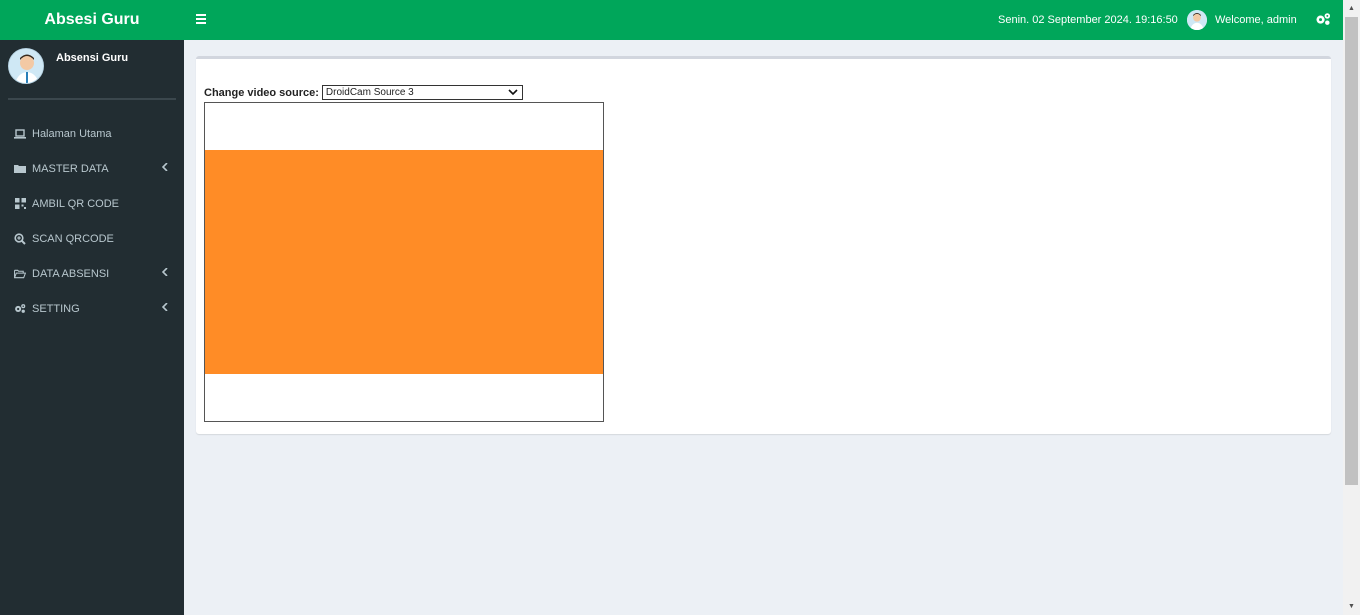 This screenshot has width=1360, height=615. I want to click on folder-open-icon, so click(20, 274).